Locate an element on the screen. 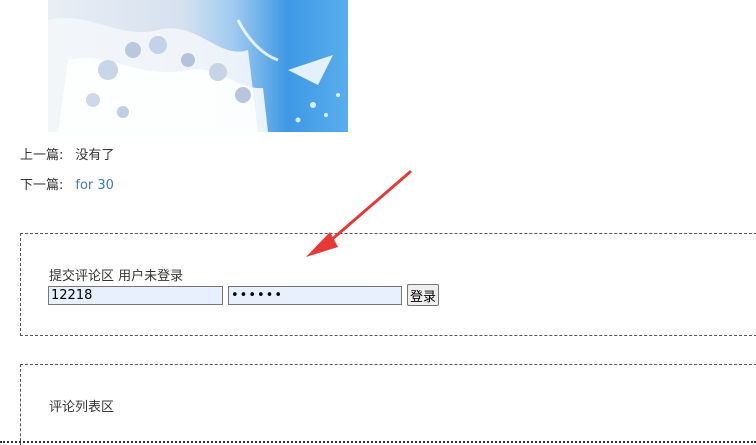  article-image is located at coordinates (198, 66).